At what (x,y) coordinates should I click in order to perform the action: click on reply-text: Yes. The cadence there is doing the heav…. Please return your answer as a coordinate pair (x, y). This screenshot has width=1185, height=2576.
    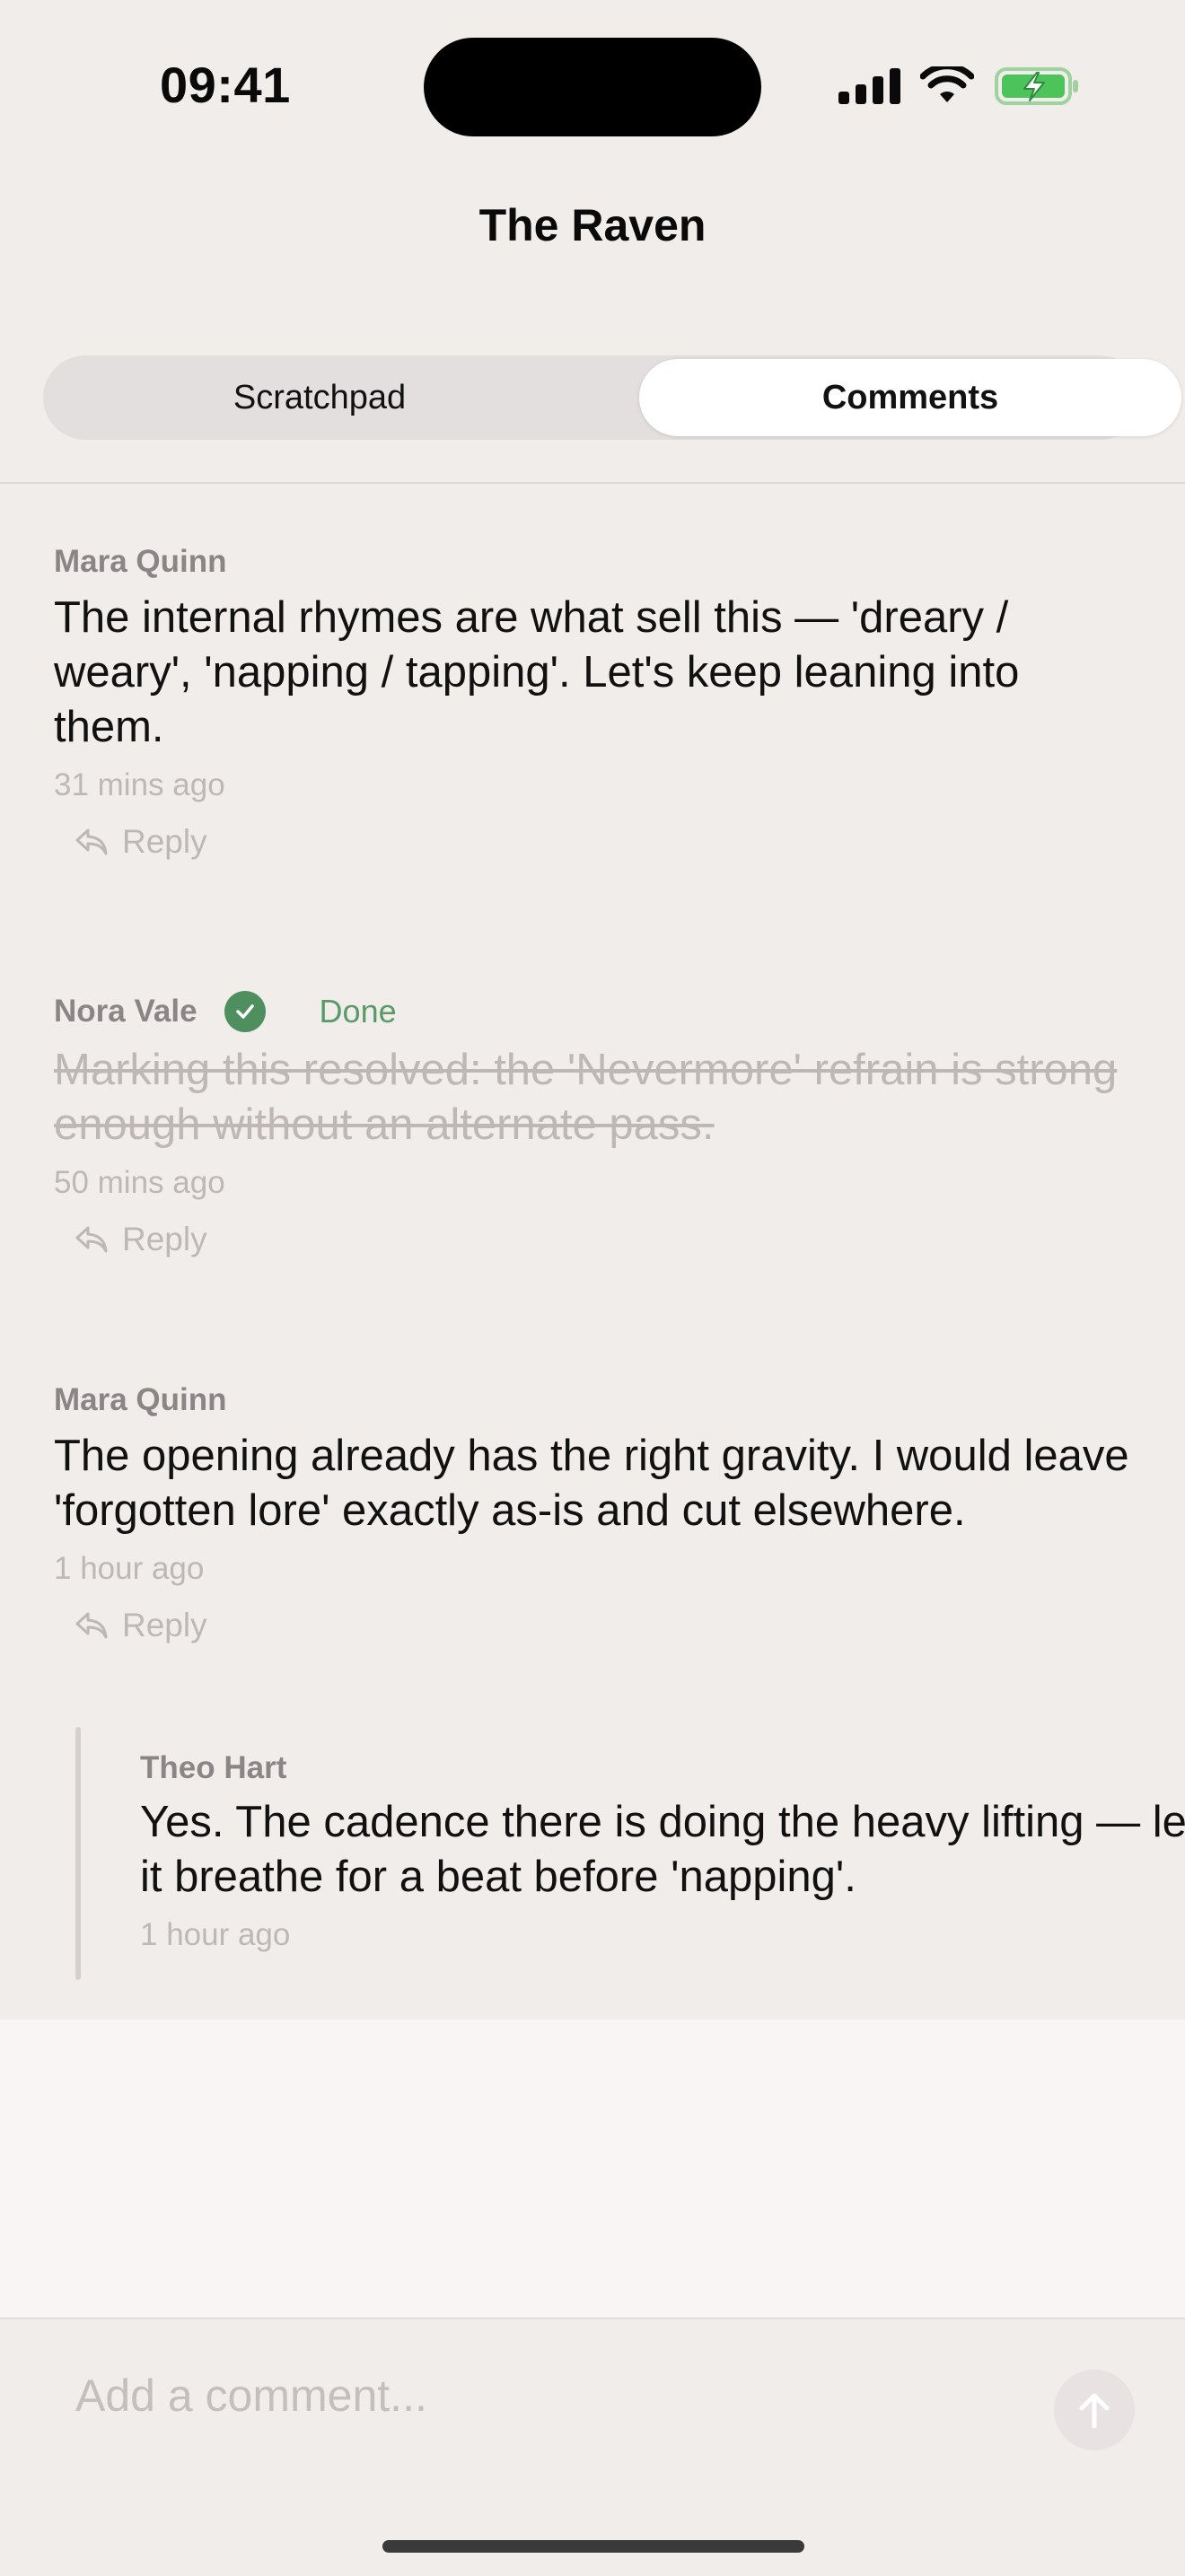
    Looking at the image, I should click on (662, 1849).